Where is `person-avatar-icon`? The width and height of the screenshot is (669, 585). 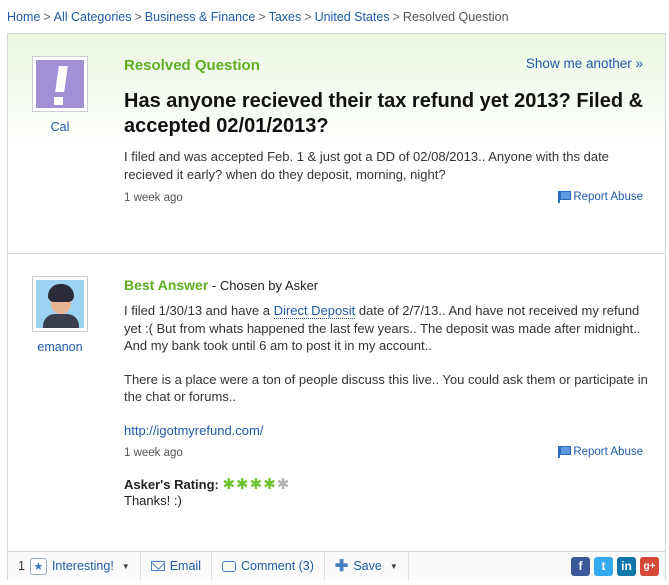
person-avatar-icon is located at coordinates (60, 304).